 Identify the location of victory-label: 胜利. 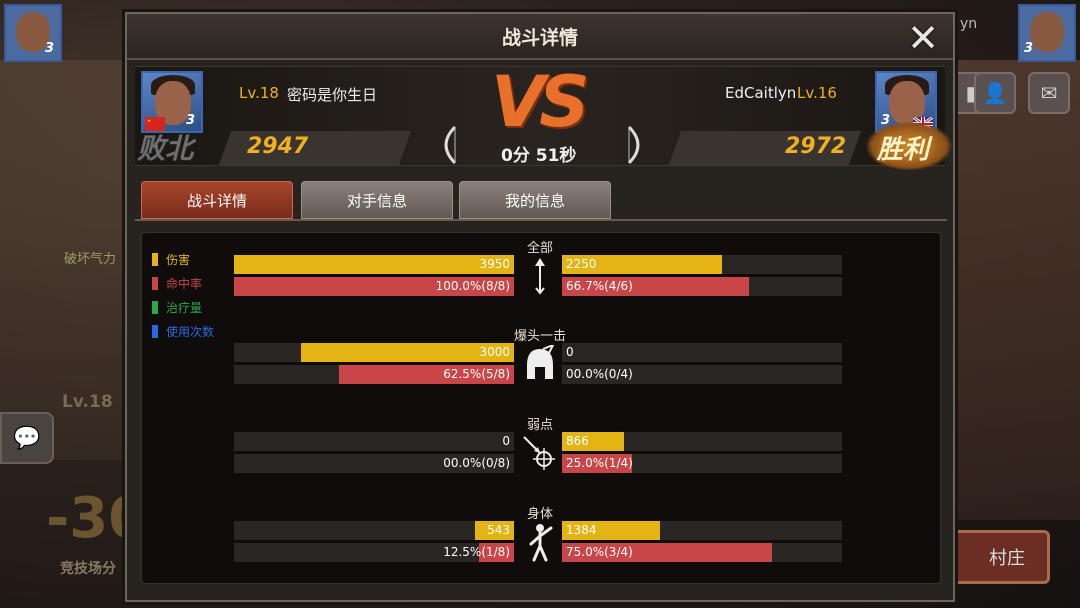
(903, 150).